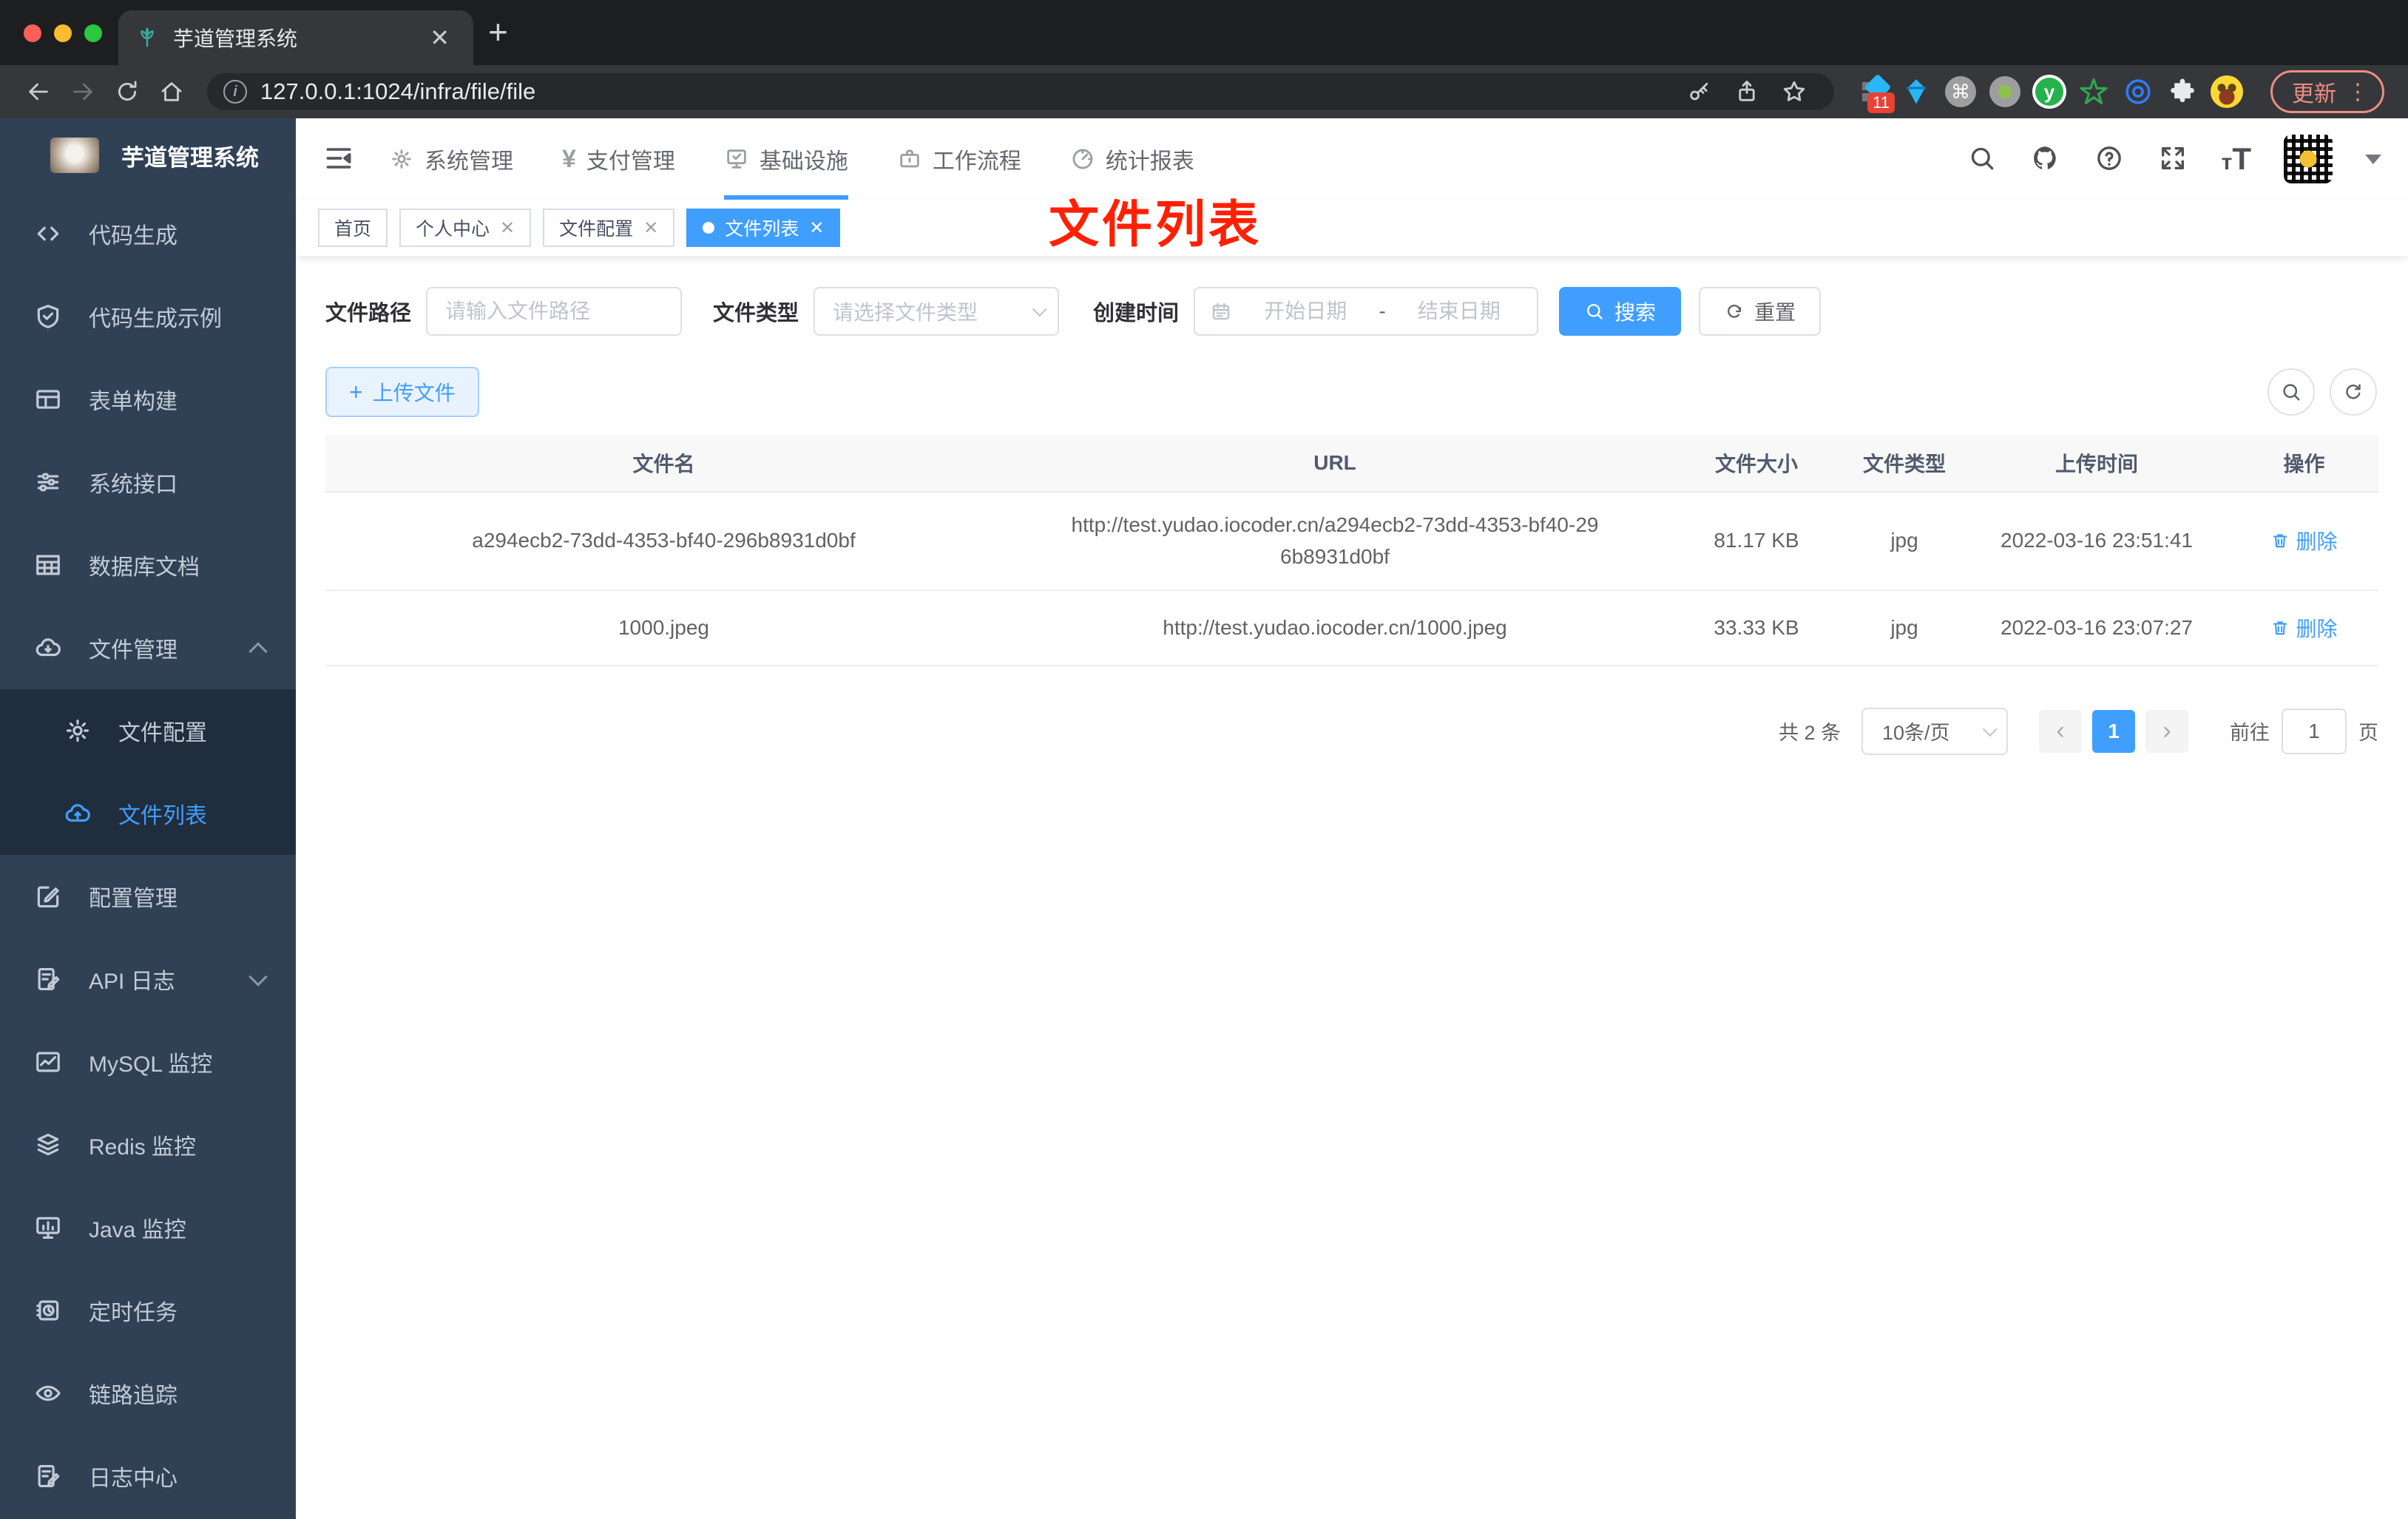  I want to click on sidebar-item-trace: 链路追踪, so click(148, 1393).